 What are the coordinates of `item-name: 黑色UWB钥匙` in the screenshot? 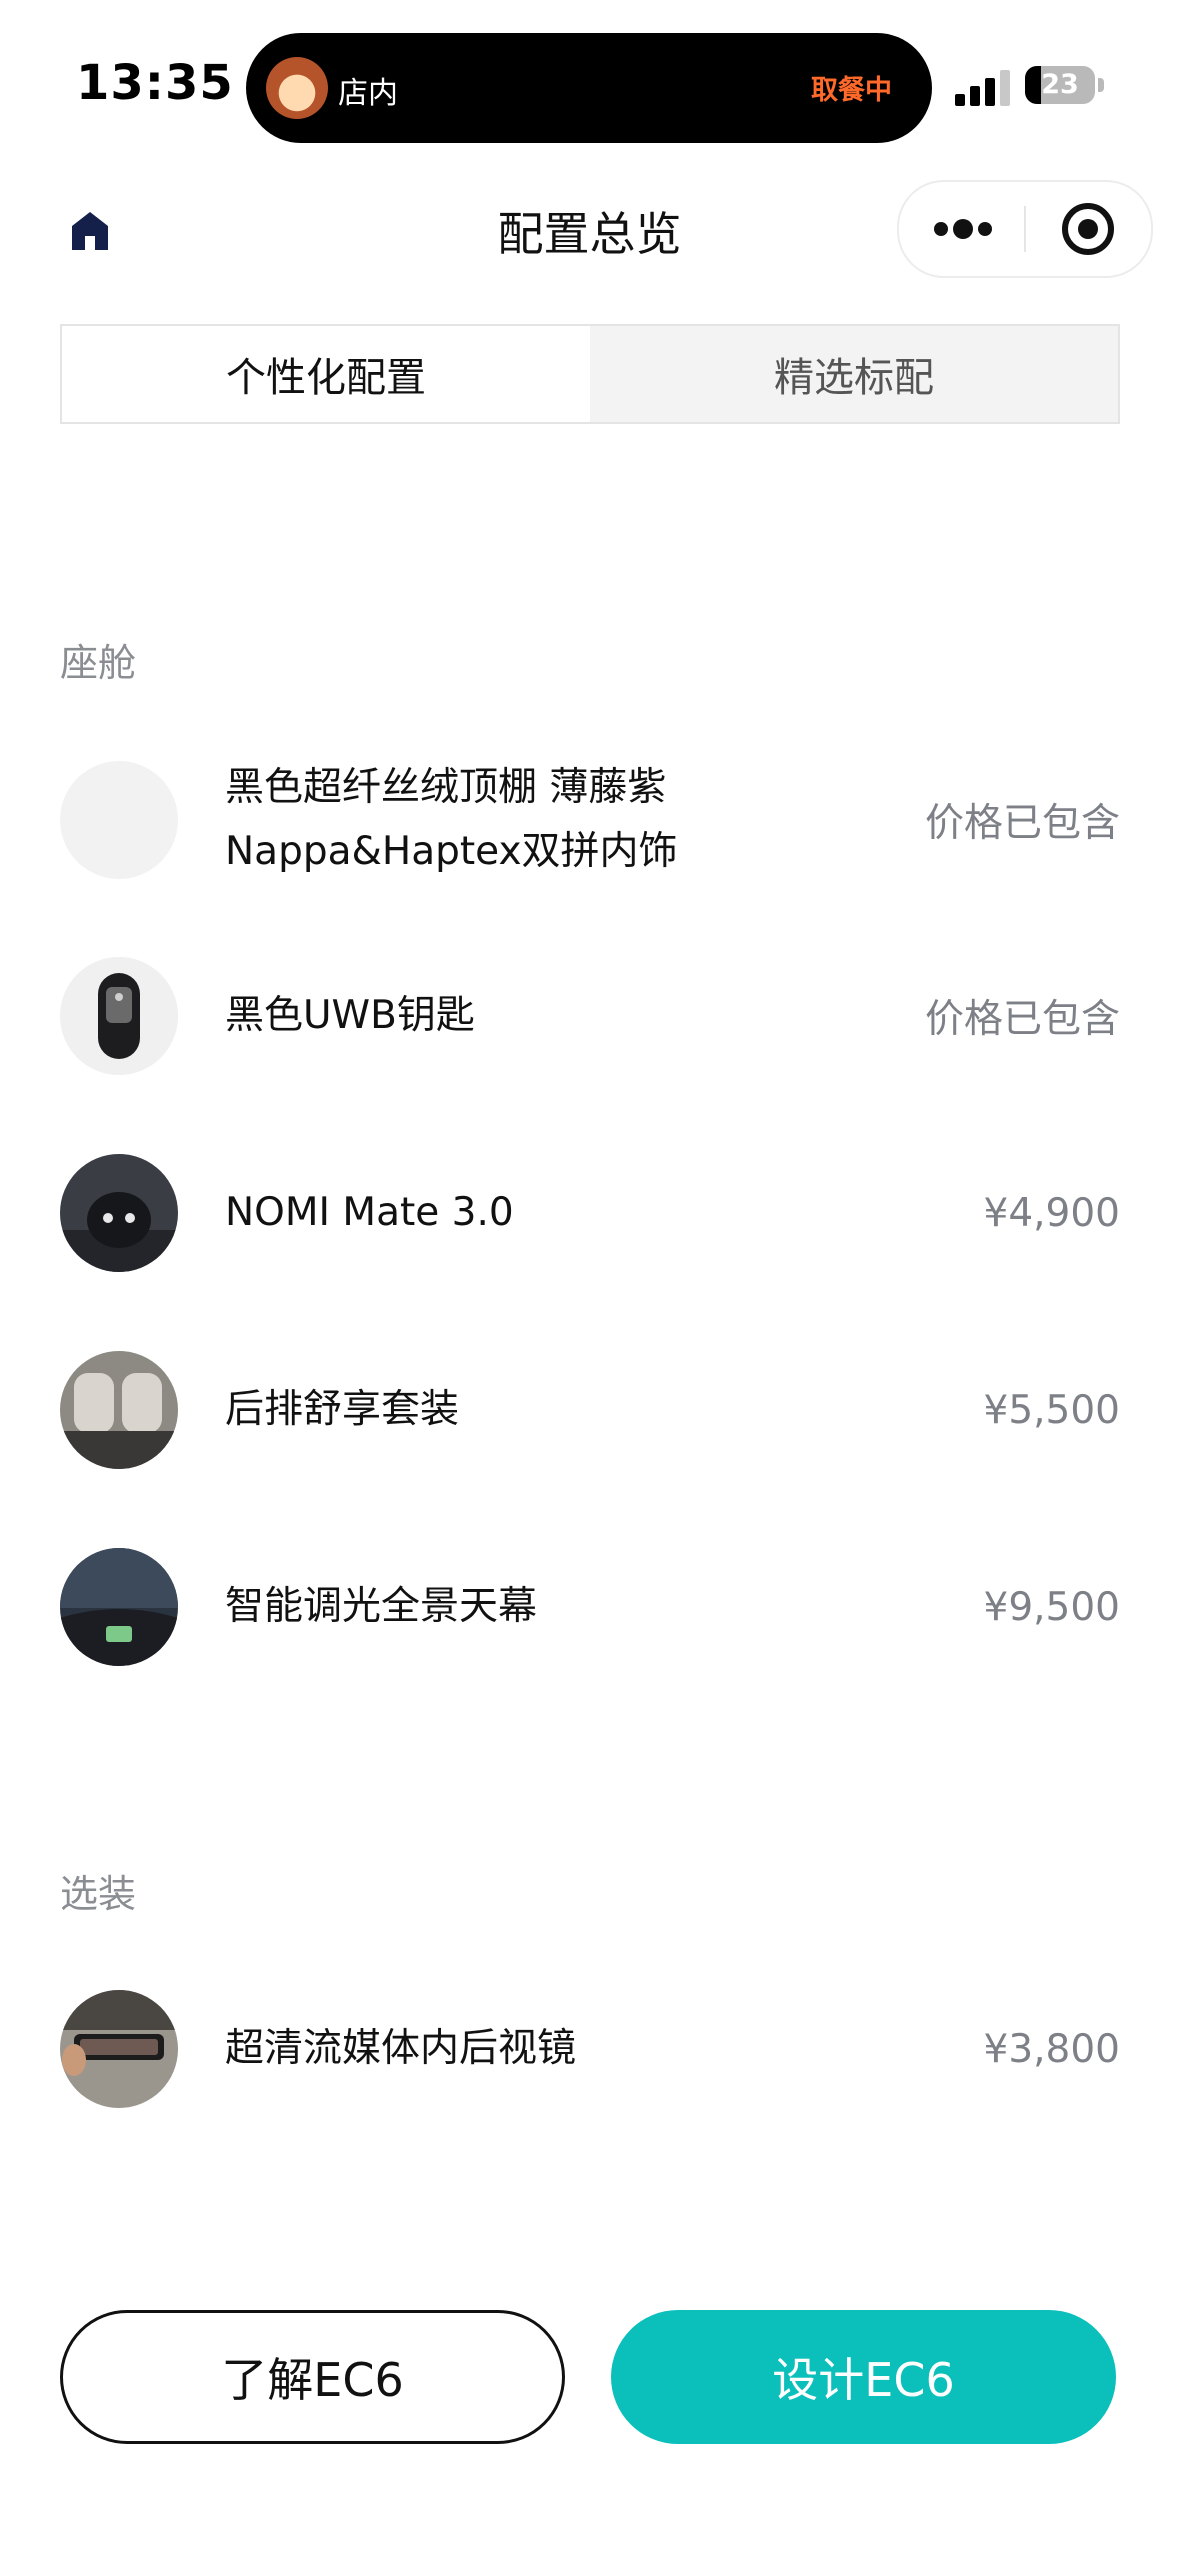 It's located at (350, 1015).